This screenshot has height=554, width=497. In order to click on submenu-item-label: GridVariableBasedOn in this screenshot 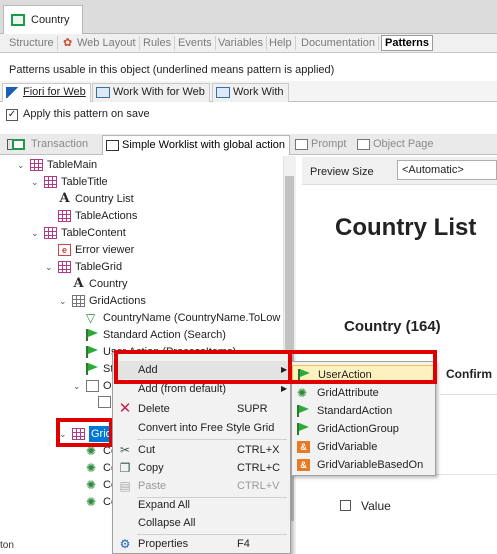, I will do `click(370, 465)`.